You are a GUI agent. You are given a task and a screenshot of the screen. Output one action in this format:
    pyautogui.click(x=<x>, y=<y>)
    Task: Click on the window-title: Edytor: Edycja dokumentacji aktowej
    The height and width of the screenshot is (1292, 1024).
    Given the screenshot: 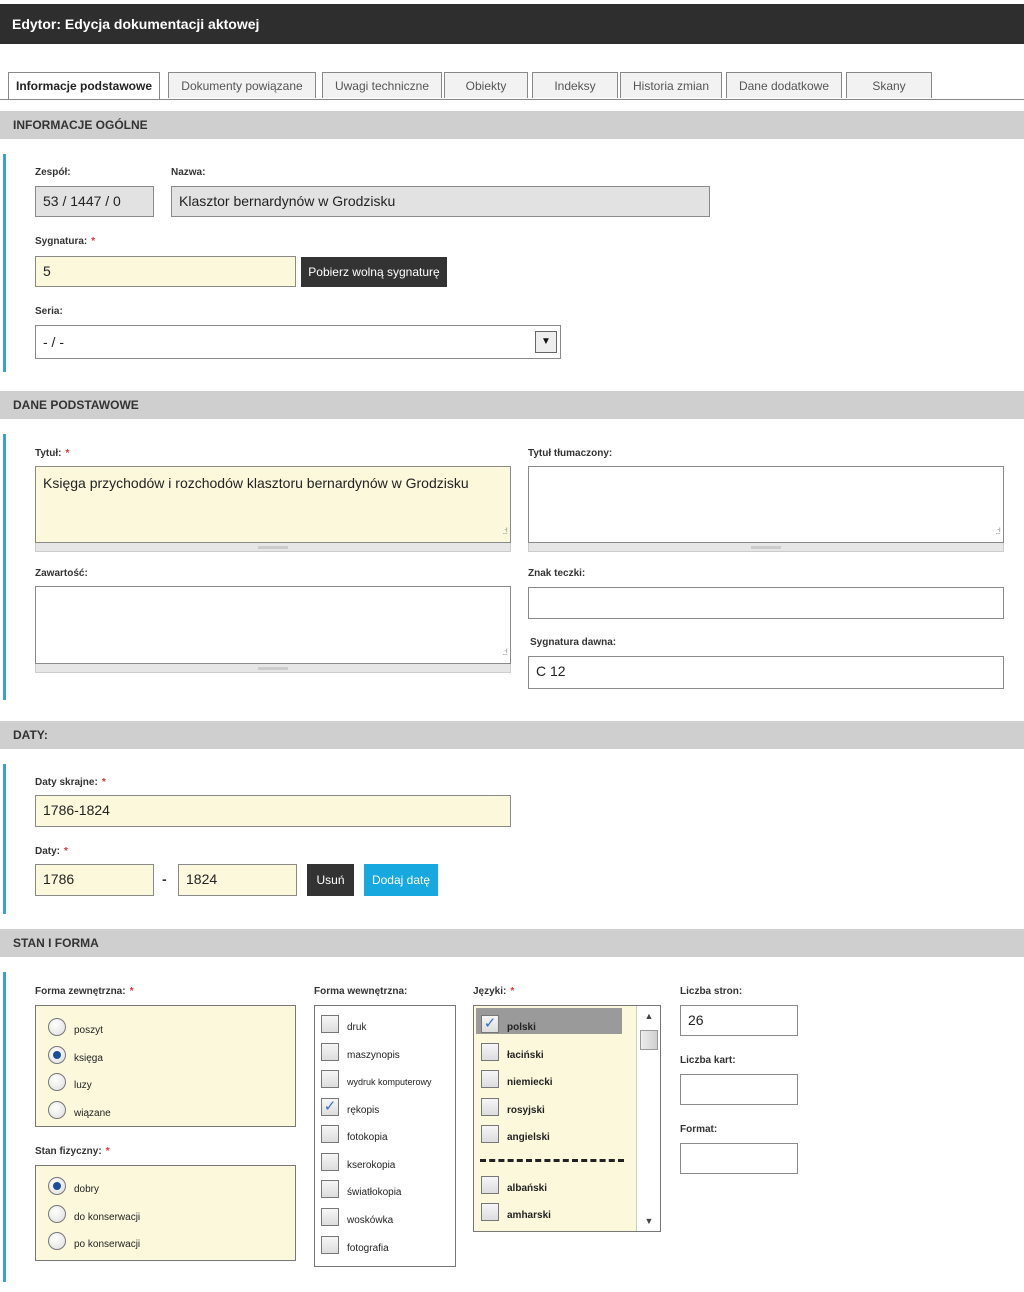 What is the action you would take?
    pyautogui.click(x=512, y=24)
    